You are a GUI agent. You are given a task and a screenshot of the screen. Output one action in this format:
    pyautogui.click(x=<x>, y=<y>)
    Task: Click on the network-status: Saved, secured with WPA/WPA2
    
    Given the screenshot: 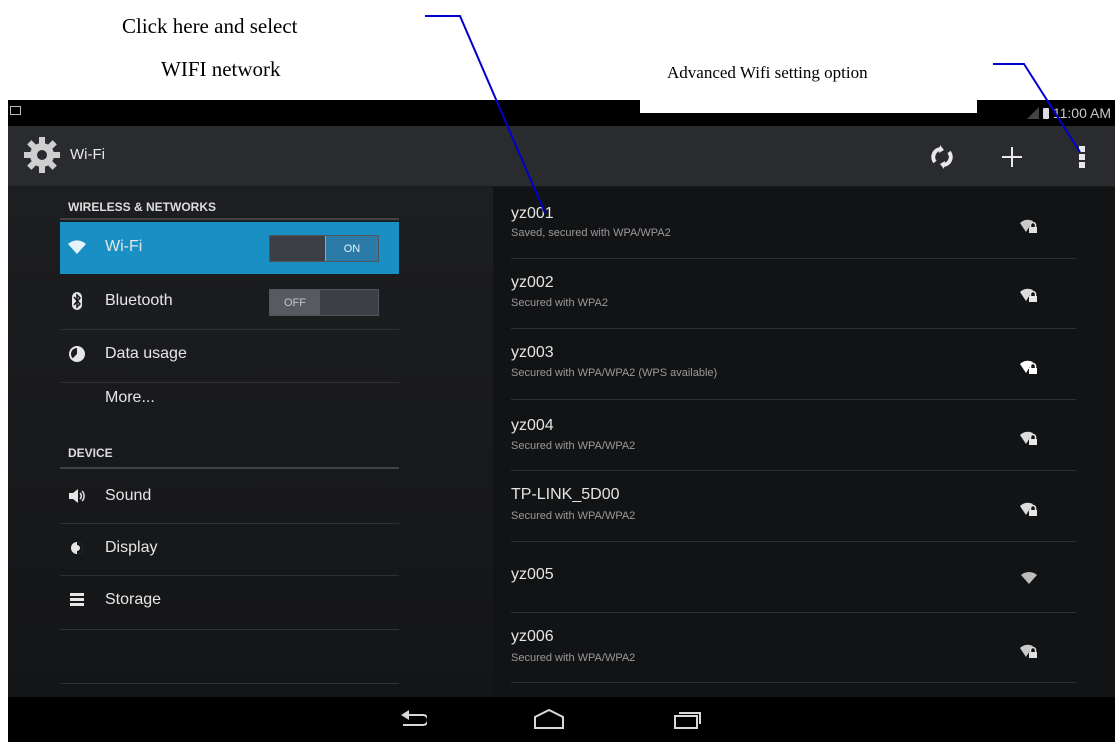 What is the action you would take?
    pyautogui.click(x=591, y=233)
    